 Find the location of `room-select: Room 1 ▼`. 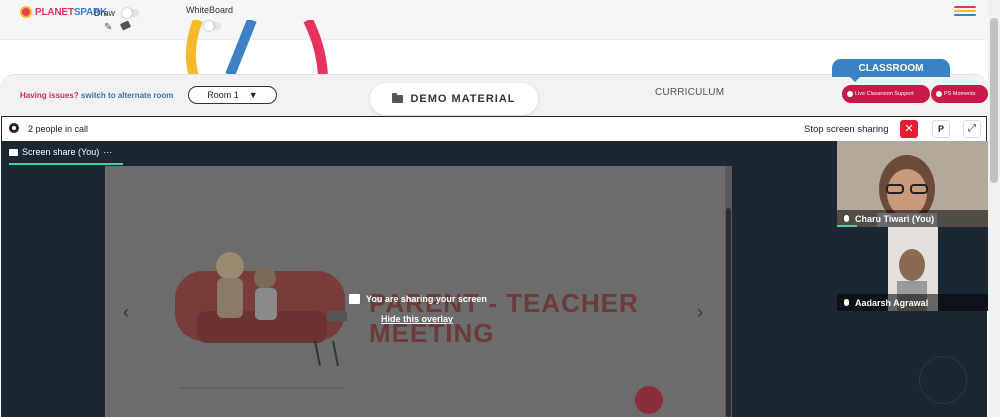

room-select: Room 1 ▼ is located at coordinates (232, 95).